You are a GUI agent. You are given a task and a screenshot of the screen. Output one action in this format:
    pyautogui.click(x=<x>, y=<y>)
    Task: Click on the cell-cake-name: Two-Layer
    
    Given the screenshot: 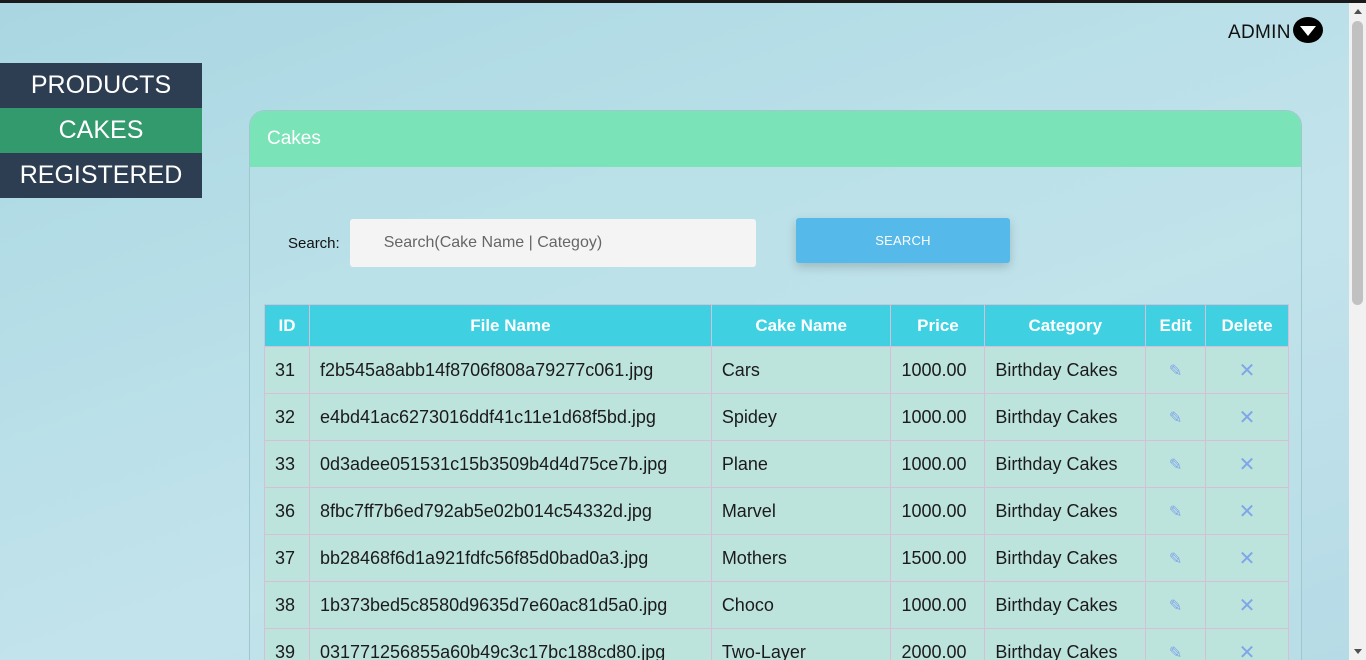 What is the action you would take?
    pyautogui.click(x=801, y=644)
    